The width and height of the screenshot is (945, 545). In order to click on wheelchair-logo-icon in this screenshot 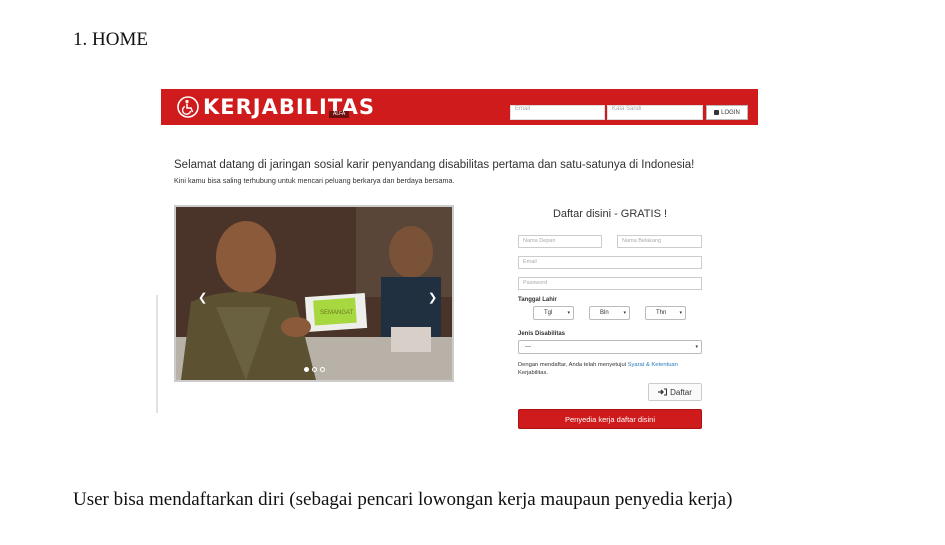, I will do `click(188, 107)`.